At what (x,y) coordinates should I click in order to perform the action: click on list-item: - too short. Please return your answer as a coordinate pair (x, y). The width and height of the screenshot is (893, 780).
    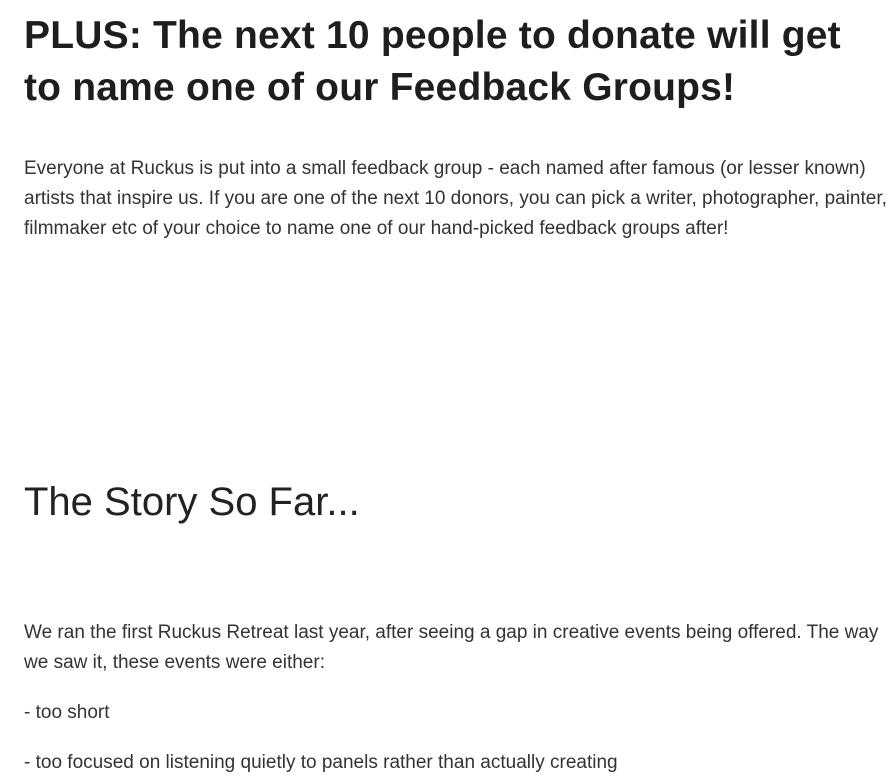
    Looking at the image, I should click on (67, 712).